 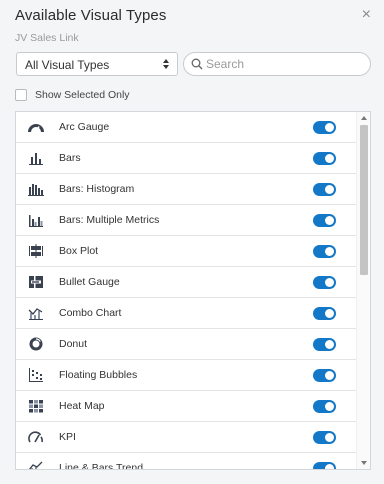 I want to click on visual-type-label: Bars, so click(x=70, y=158).